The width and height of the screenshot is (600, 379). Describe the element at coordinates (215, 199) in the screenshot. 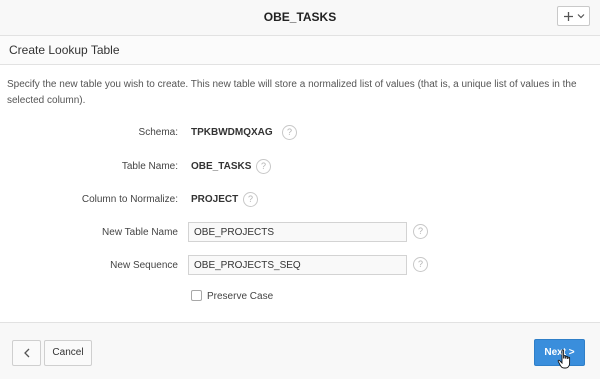

I see `column-value: PROJECT` at that location.